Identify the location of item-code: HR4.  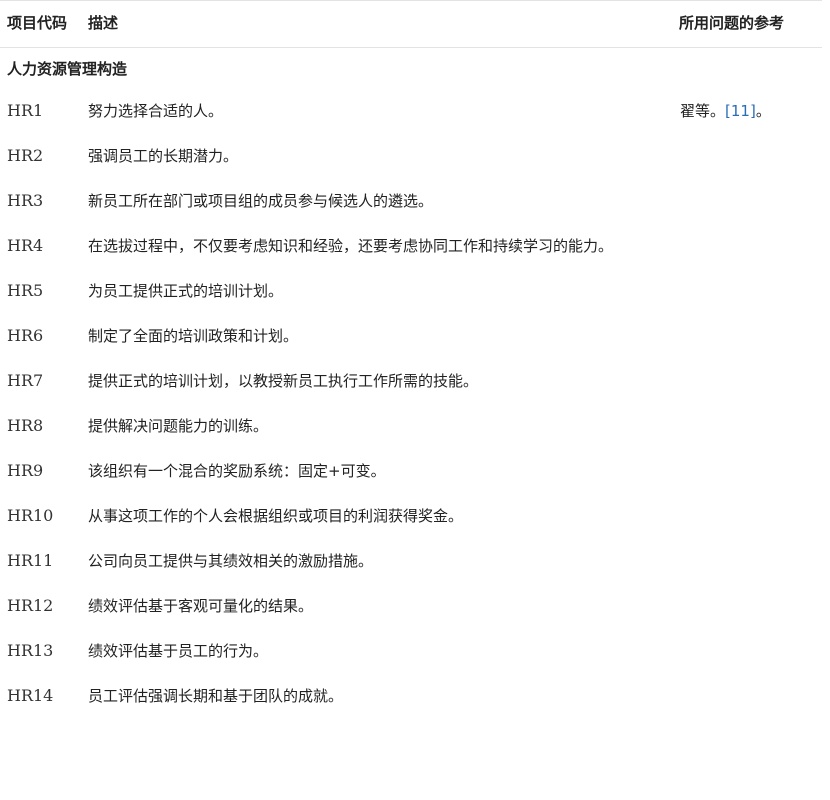
(25, 245).